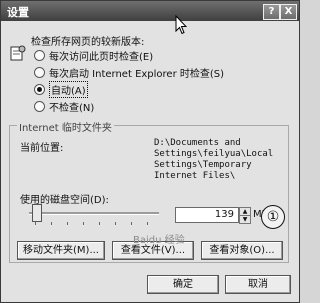 This screenshot has height=303, width=320. I want to click on check-caption: 检查所存网页的较新版本:, so click(88, 42).